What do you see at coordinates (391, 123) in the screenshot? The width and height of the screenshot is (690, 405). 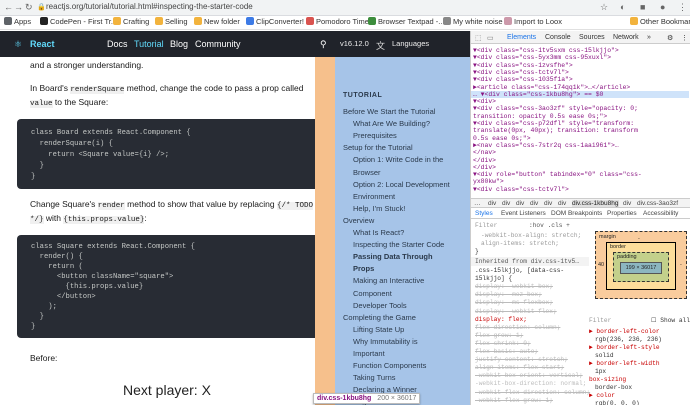 I see `sidebar-item: What Are We Building?` at bounding box center [391, 123].